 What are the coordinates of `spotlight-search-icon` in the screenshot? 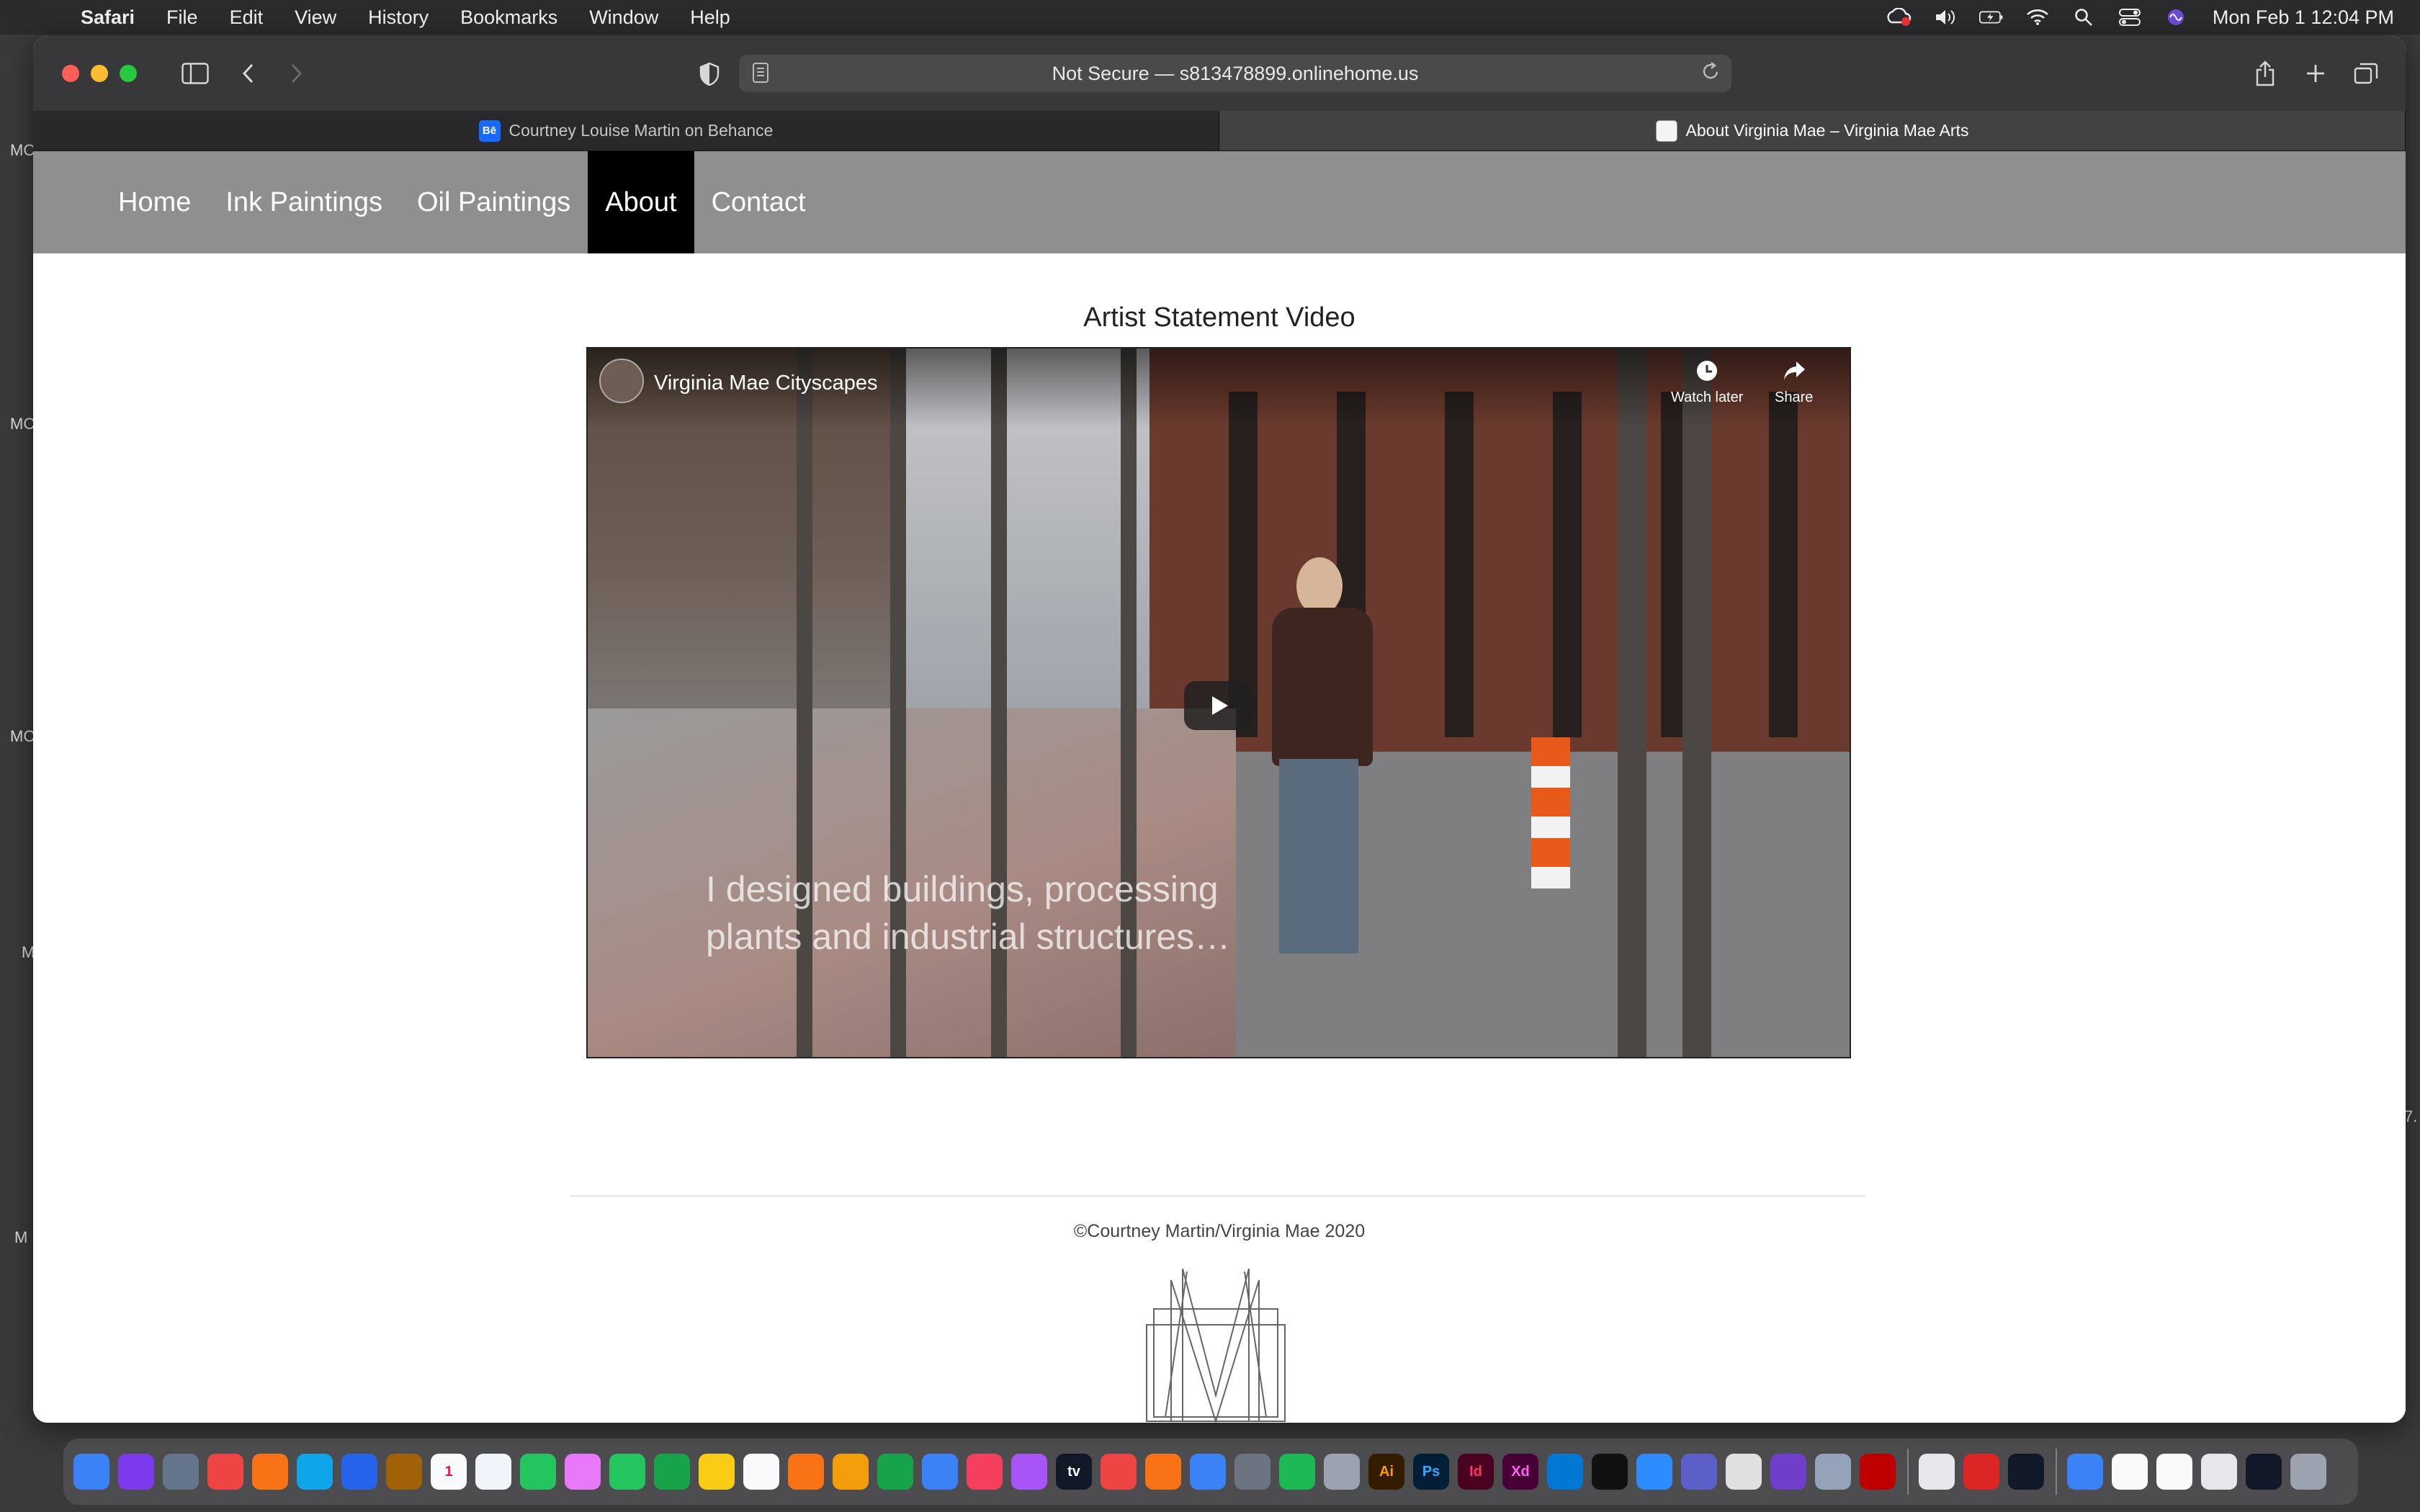 It's located at (2083, 17).